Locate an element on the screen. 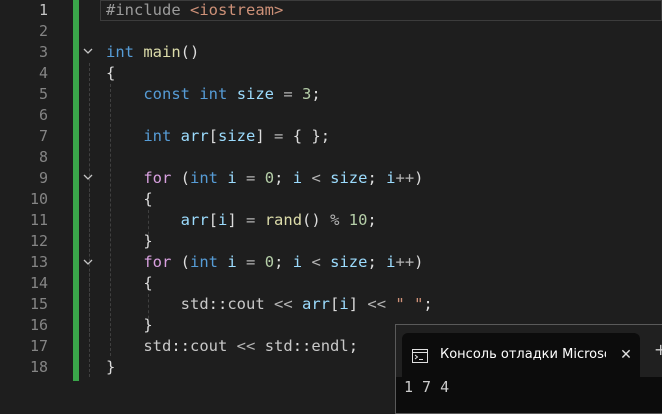 This screenshot has width=662, height=414. code-line: int arr[size] = { }; is located at coordinates (218, 136).